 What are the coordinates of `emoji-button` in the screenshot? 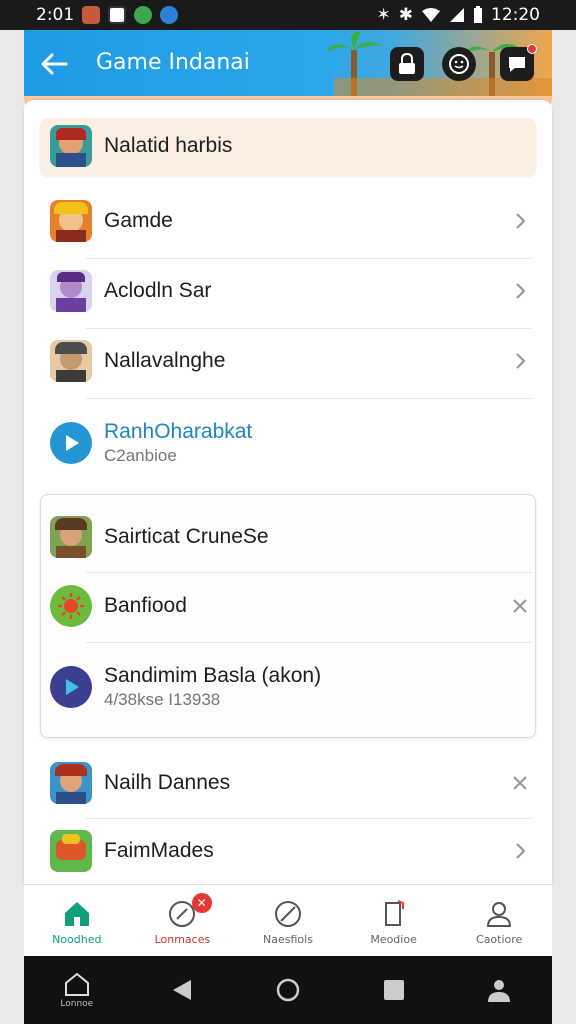 It's located at (459, 64).